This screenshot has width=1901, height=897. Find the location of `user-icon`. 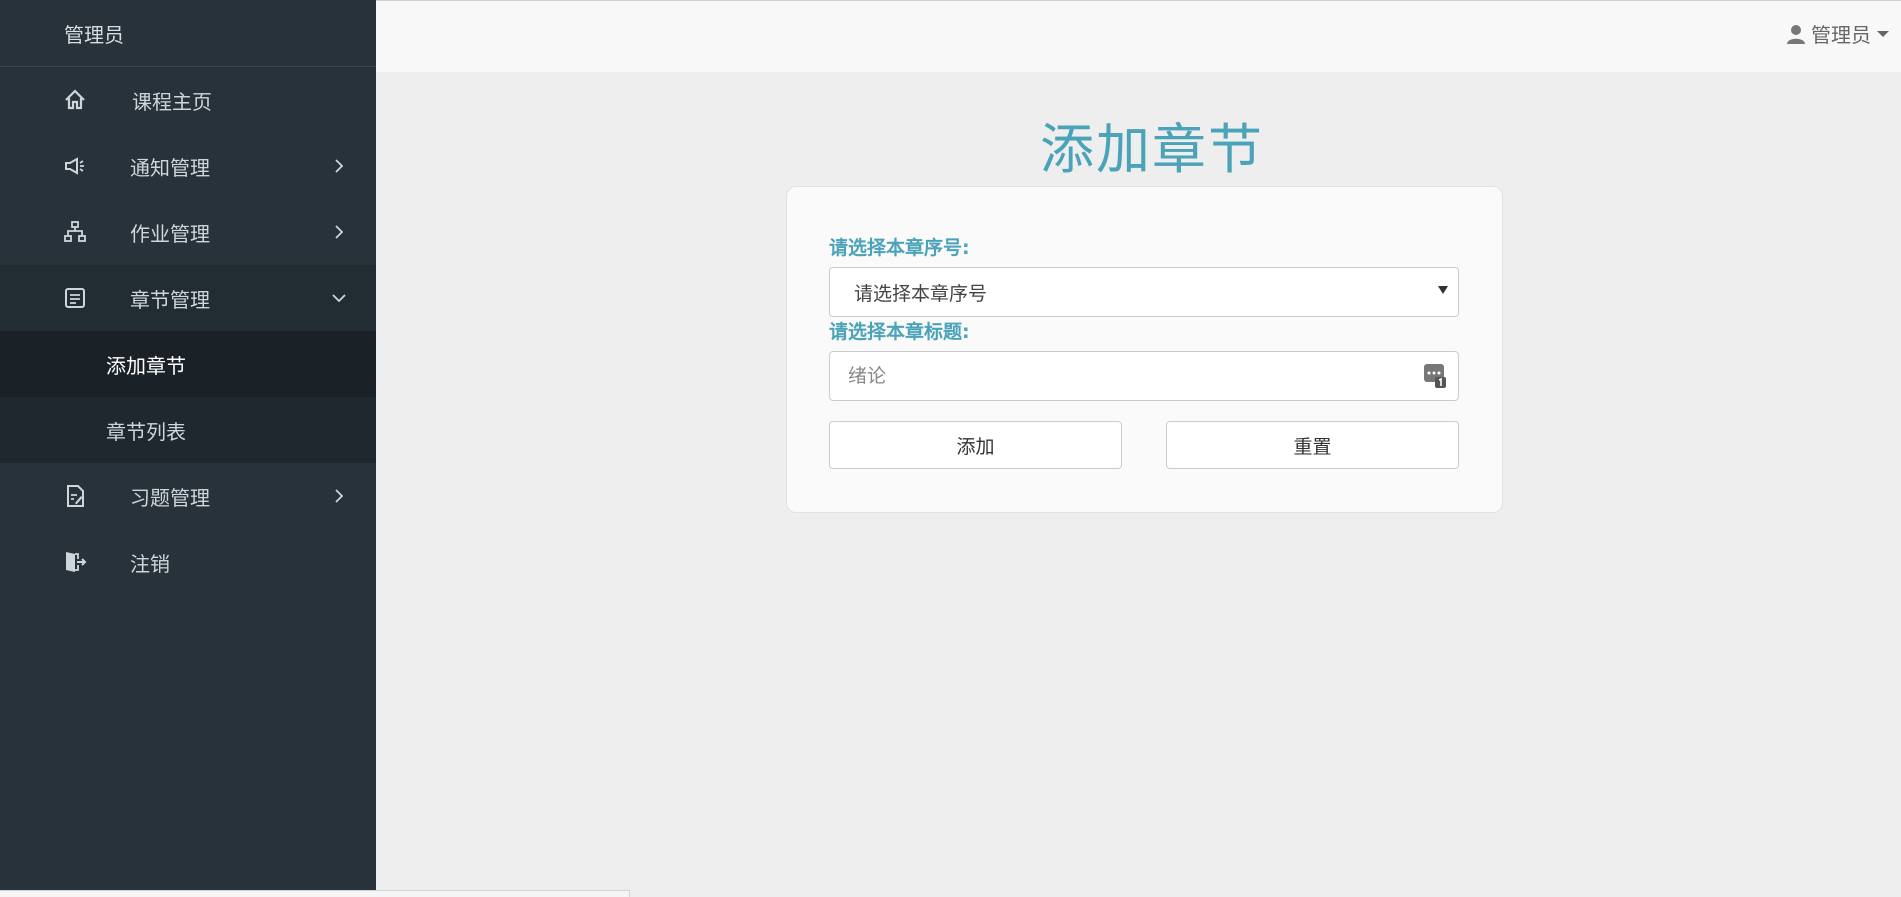

user-icon is located at coordinates (1796, 34).